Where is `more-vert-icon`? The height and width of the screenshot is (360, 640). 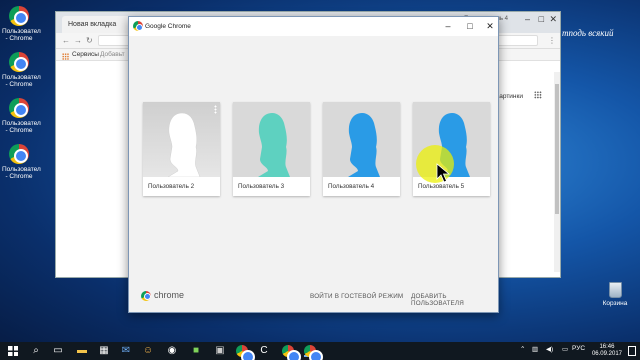
more-vert-icon is located at coordinates (215, 109).